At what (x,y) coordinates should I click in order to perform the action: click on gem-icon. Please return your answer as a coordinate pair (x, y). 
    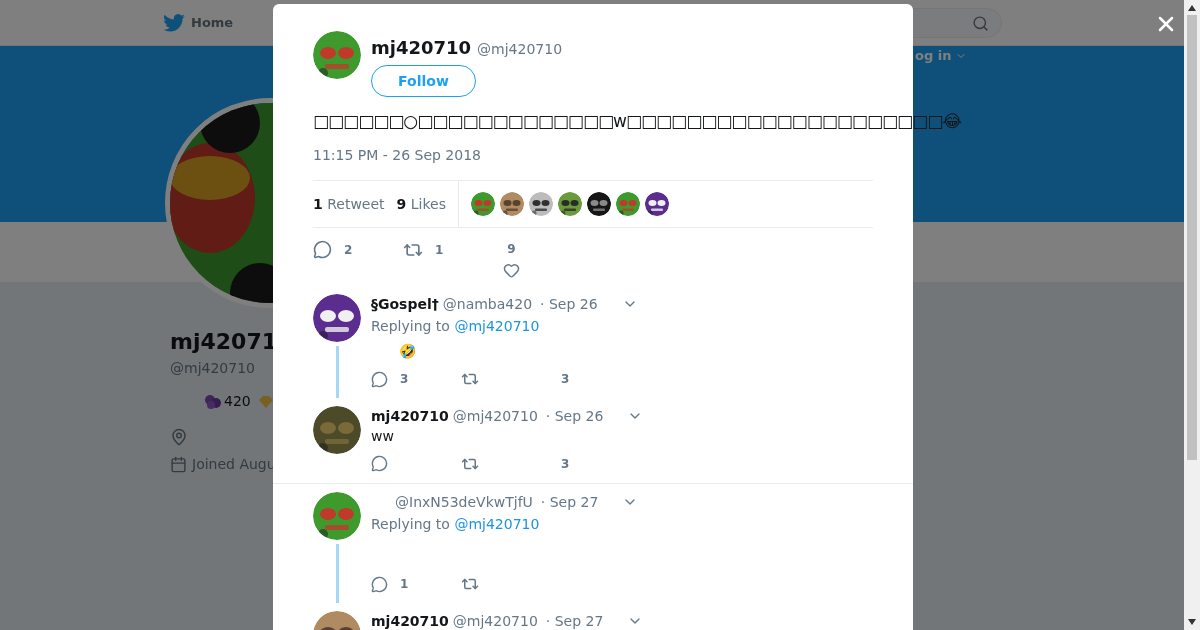
    Looking at the image, I should click on (265, 401).